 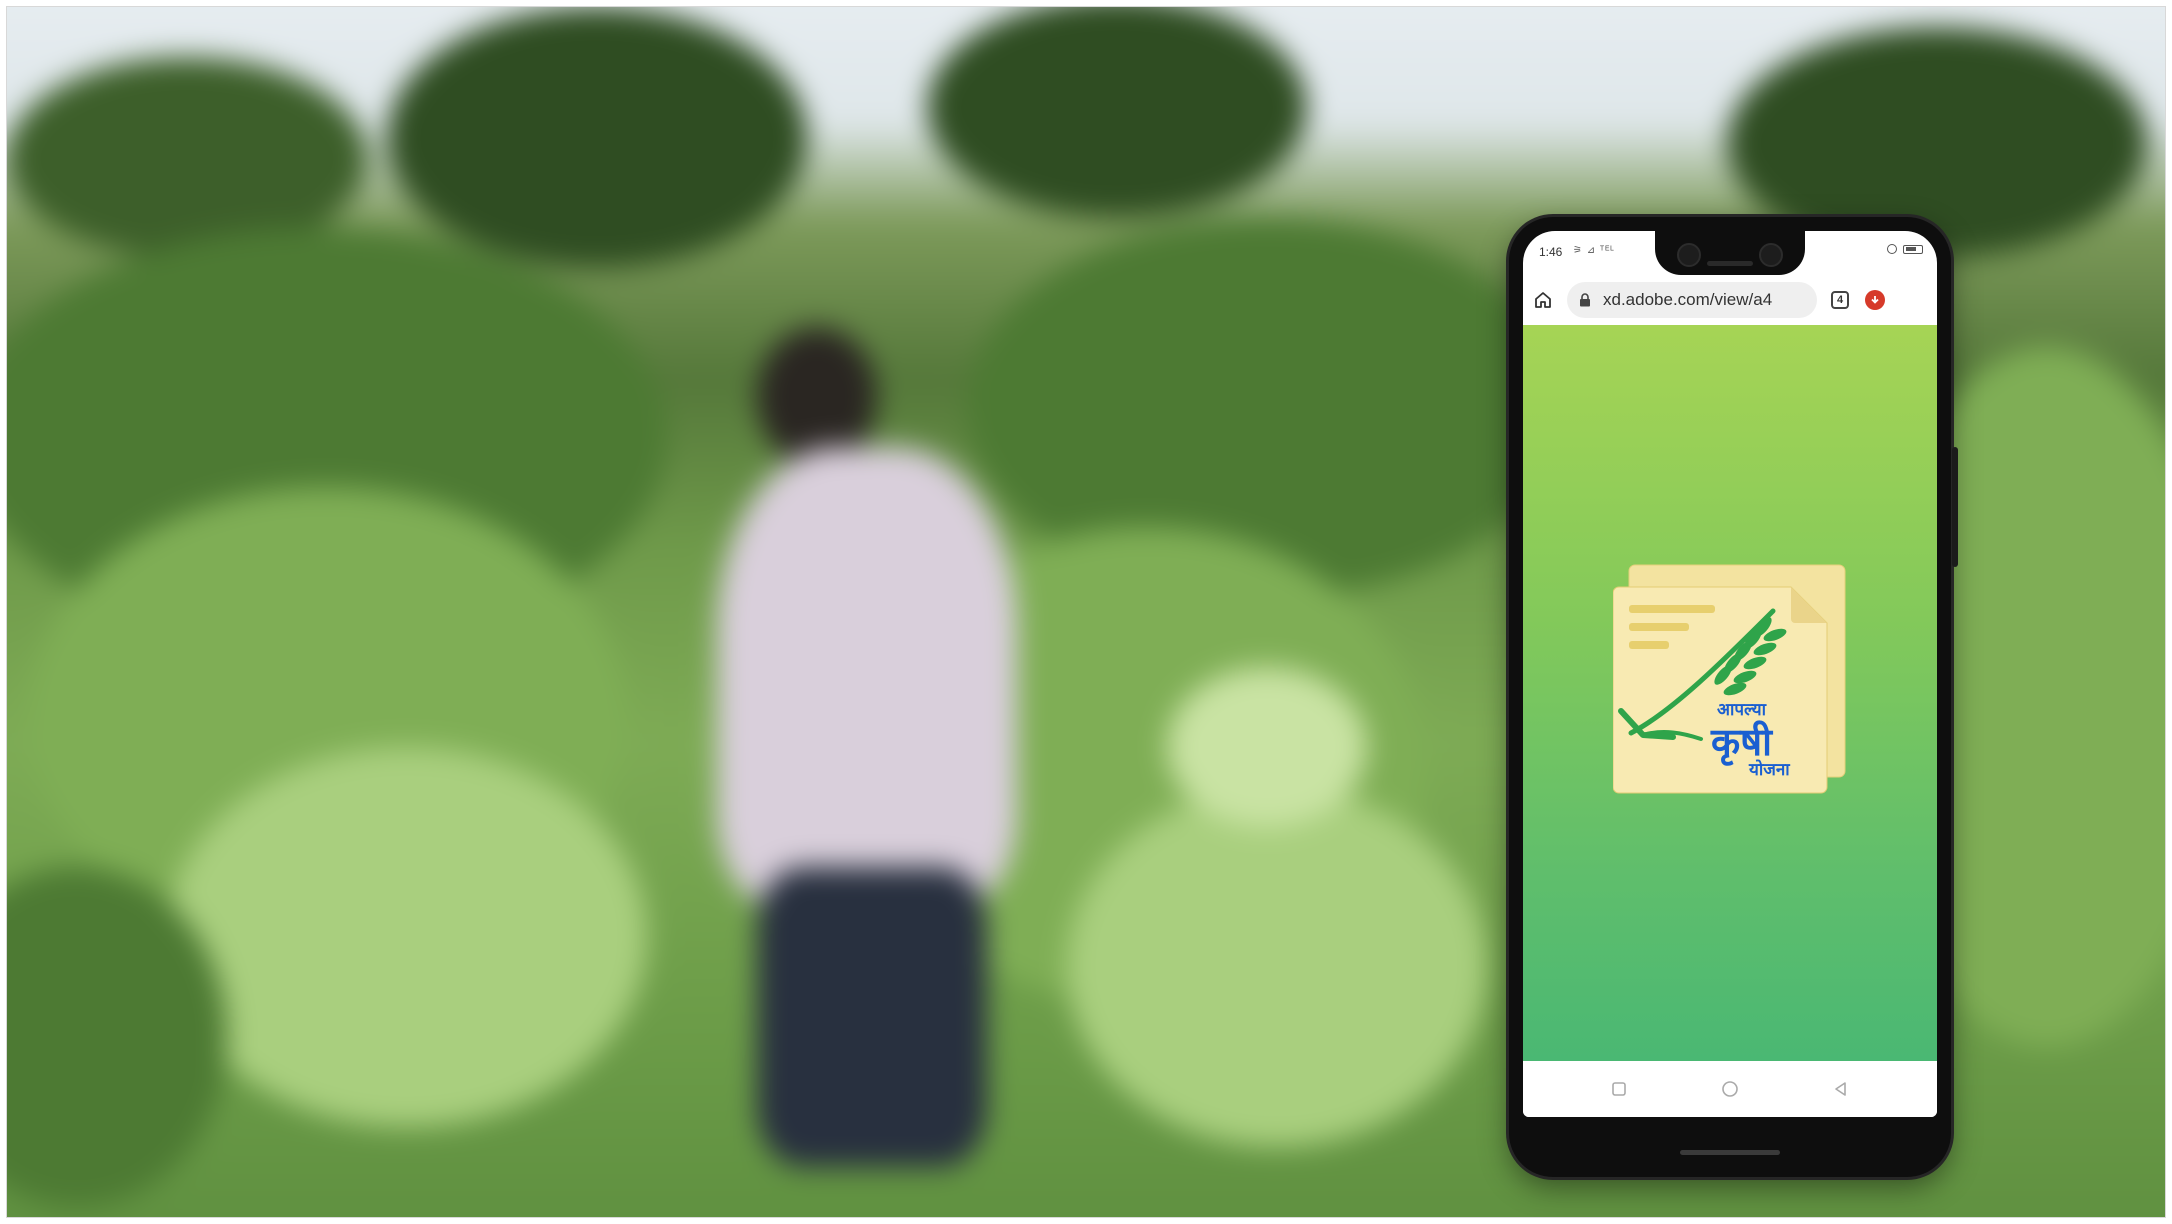 I want to click on earpiece-speaker, so click(x=1730, y=263).